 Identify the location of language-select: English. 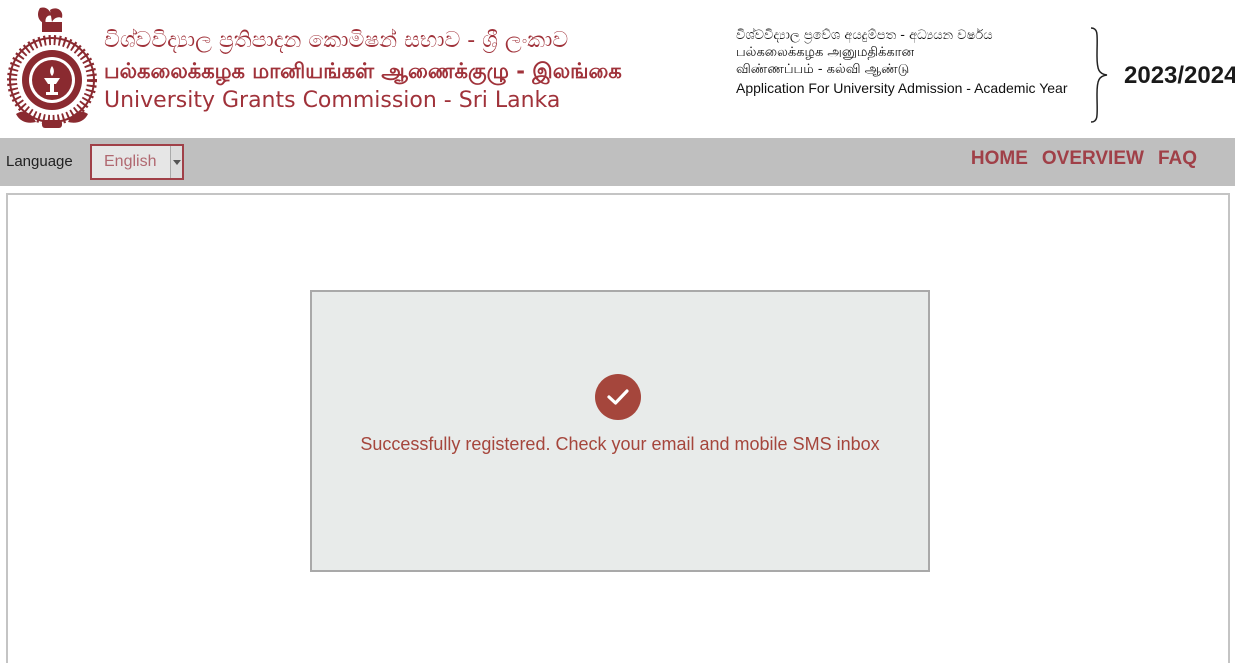
(137, 162).